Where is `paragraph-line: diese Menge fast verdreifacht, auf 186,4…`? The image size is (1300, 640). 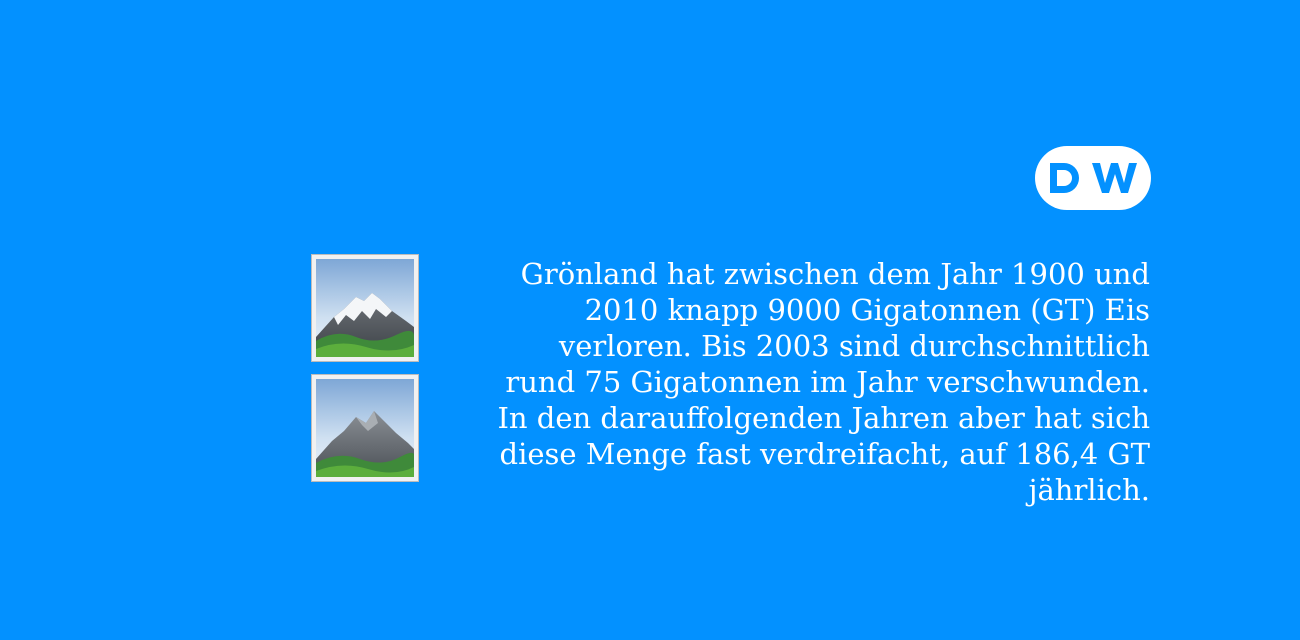 paragraph-line: diese Menge fast verdreifacht, auf 186,4… is located at coordinates (825, 454).